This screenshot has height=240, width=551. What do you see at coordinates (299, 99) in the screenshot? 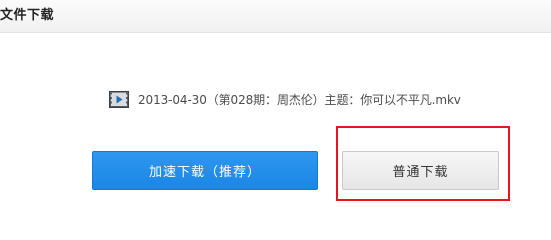
I see `file-name: 2013-04-30（第028期：周杰伦）主题：你可以不平凡.mkv` at bounding box center [299, 99].